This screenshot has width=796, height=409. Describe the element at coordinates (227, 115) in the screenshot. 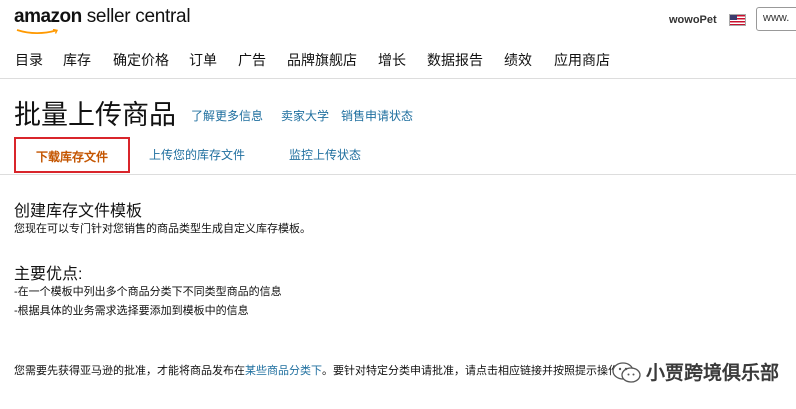

I see `learn-more-link: 了解更多信息` at that location.